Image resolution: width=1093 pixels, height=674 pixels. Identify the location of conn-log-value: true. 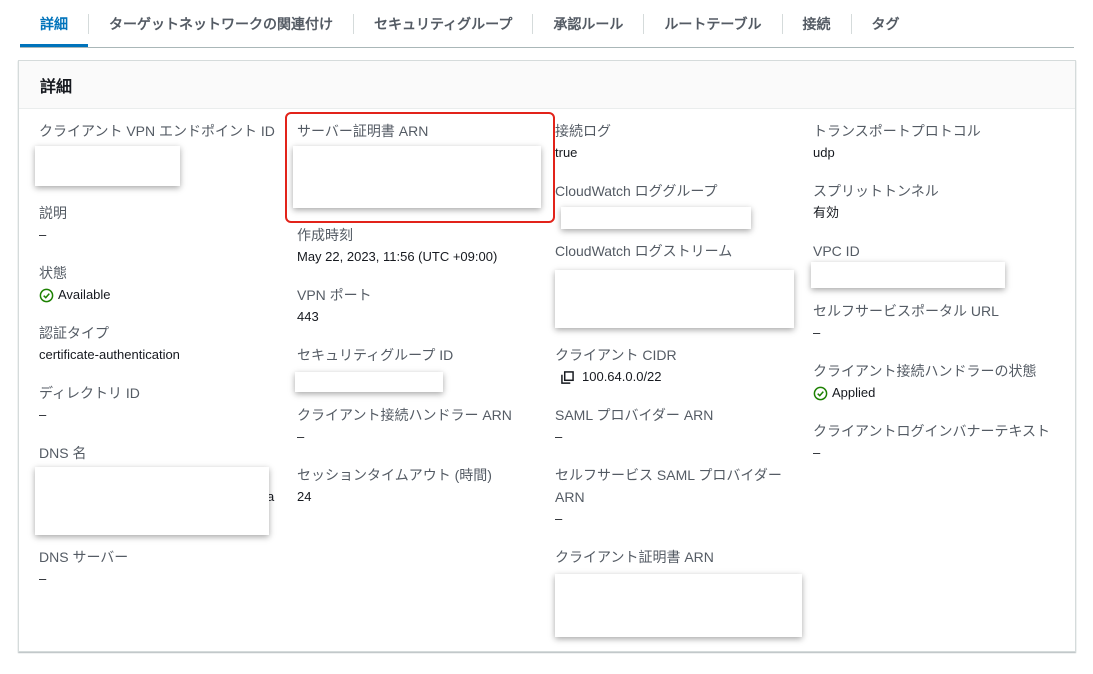
(566, 152).